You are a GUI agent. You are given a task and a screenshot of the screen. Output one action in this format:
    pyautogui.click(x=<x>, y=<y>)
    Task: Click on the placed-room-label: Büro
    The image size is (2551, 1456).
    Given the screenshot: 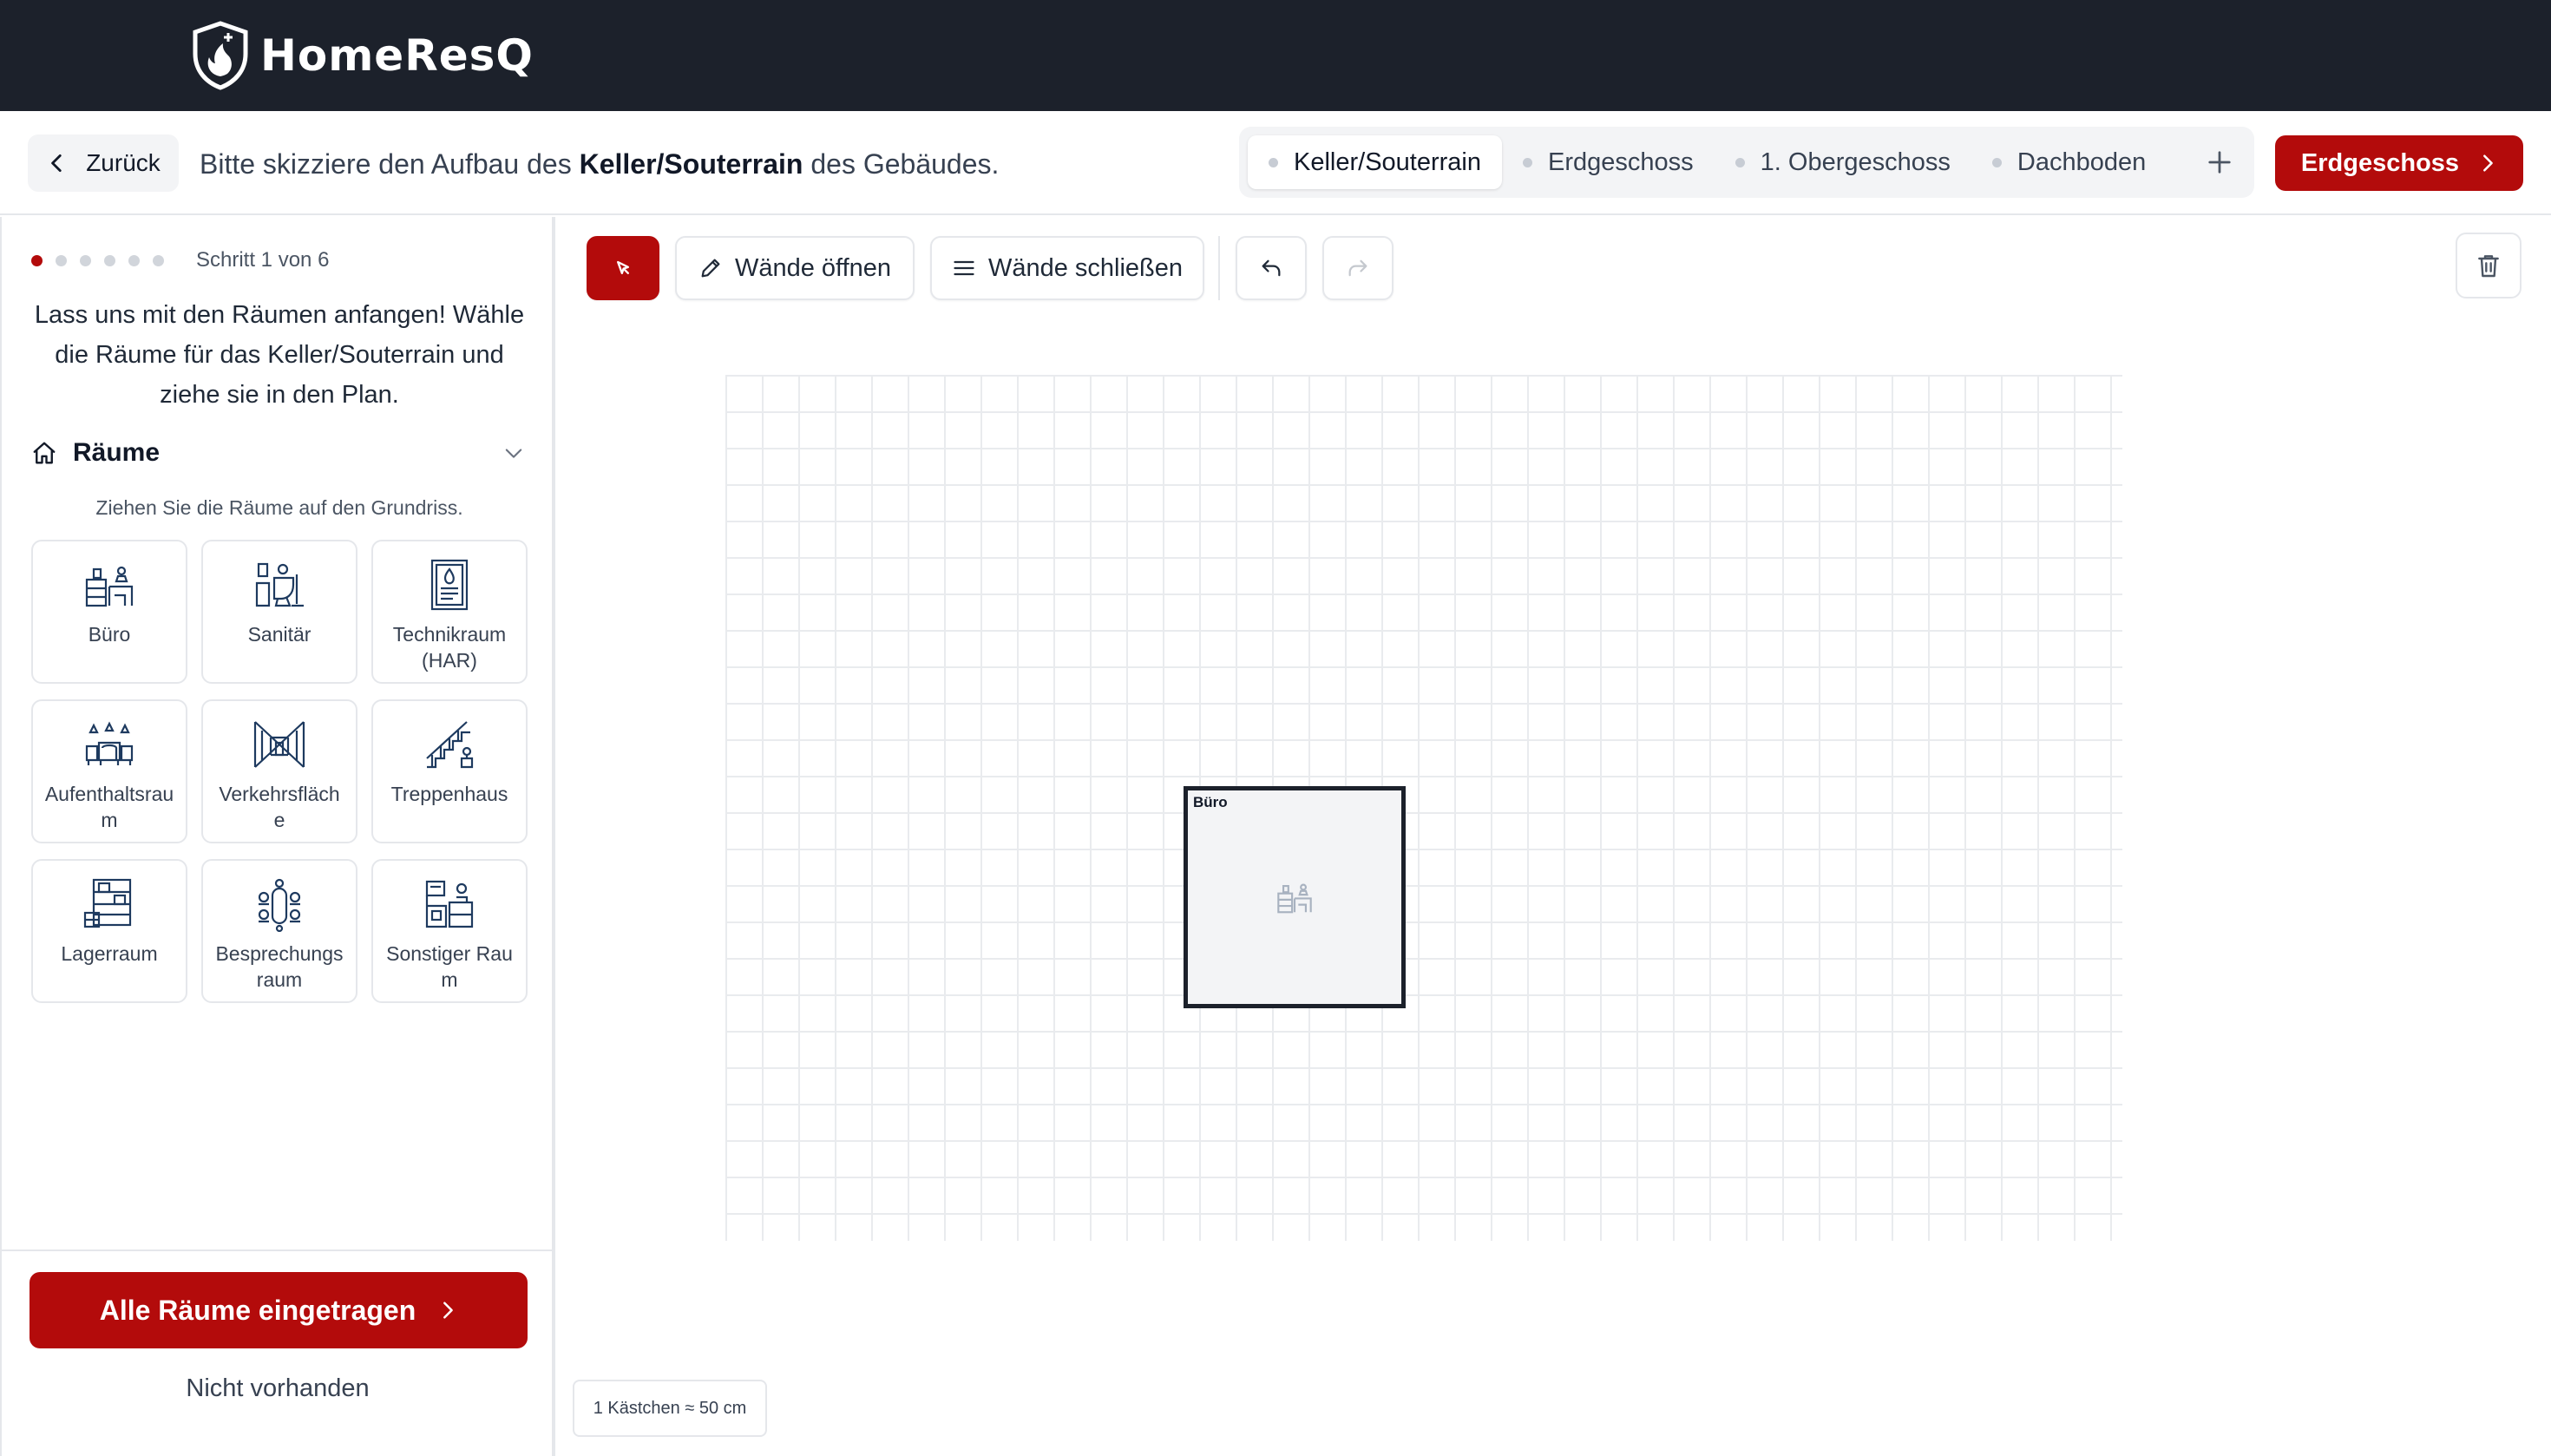 What is the action you would take?
    pyautogui.click(x=1210, y=802)
    